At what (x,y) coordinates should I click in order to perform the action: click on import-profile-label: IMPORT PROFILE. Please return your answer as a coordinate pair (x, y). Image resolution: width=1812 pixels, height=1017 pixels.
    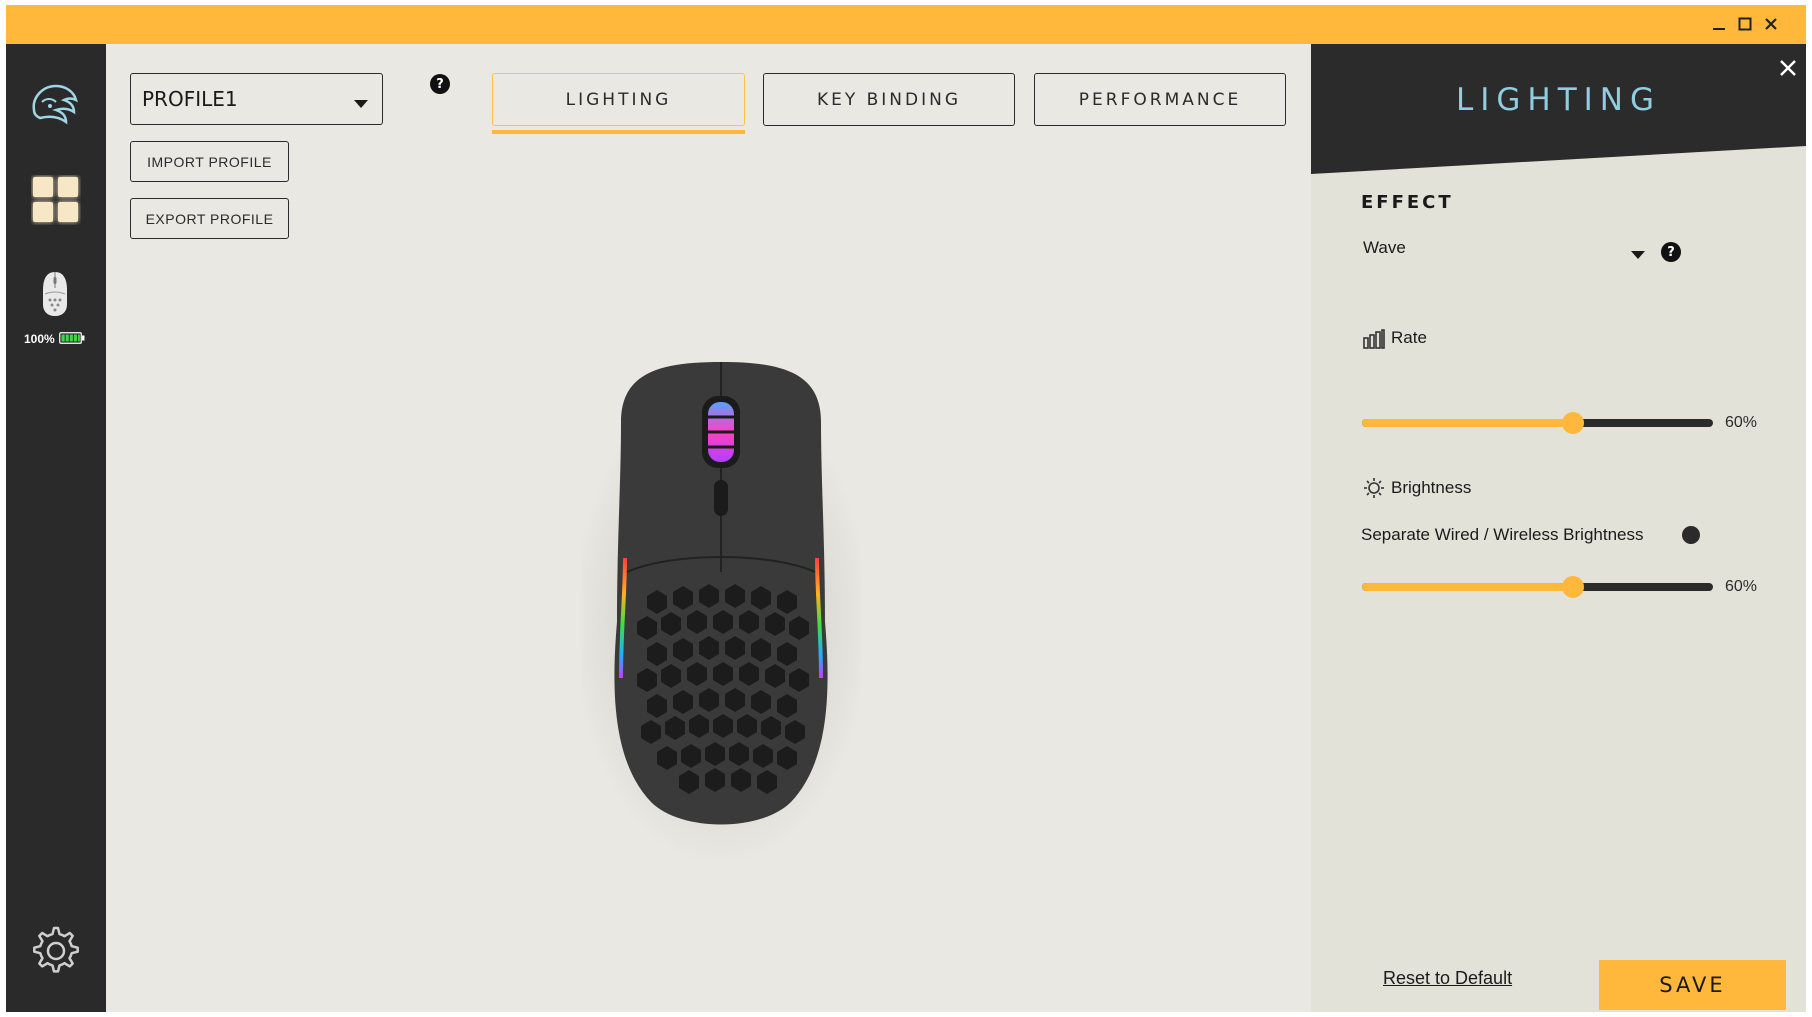
    Looking at the image, I should click on (209, 161).